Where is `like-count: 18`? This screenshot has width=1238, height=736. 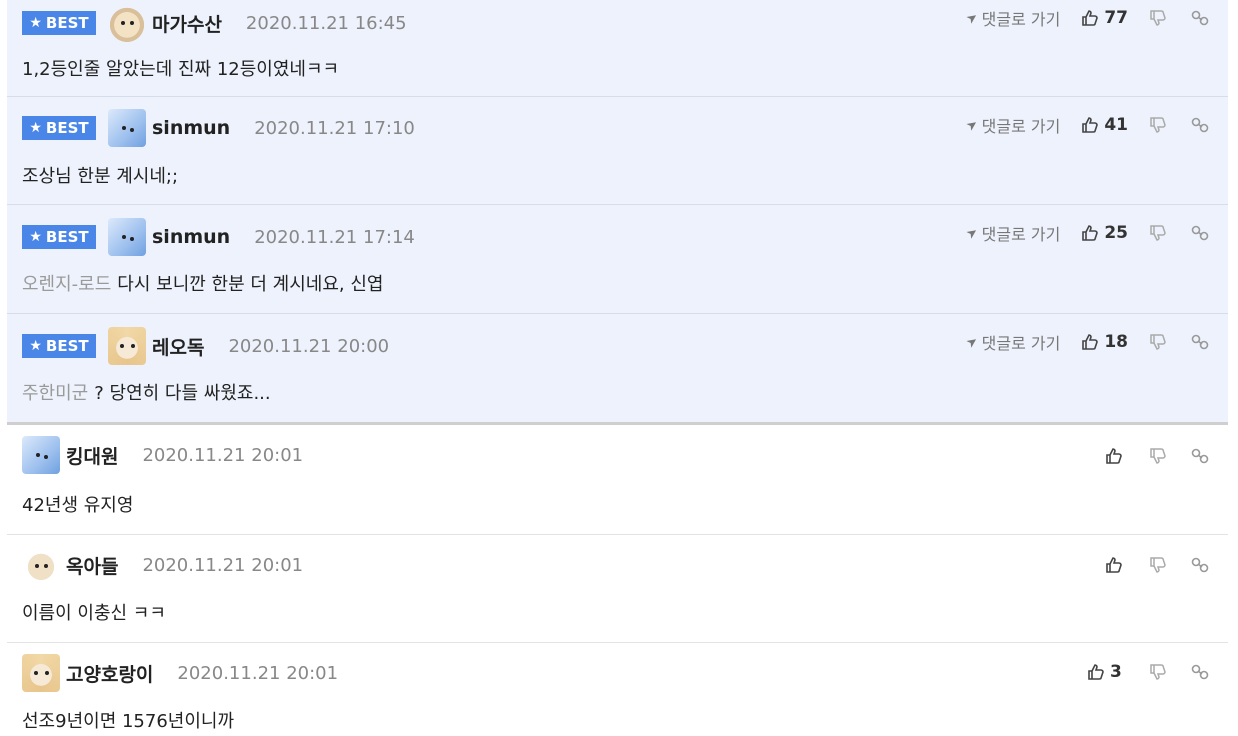 like-count: 18 is located at coordinates (1116, 342).